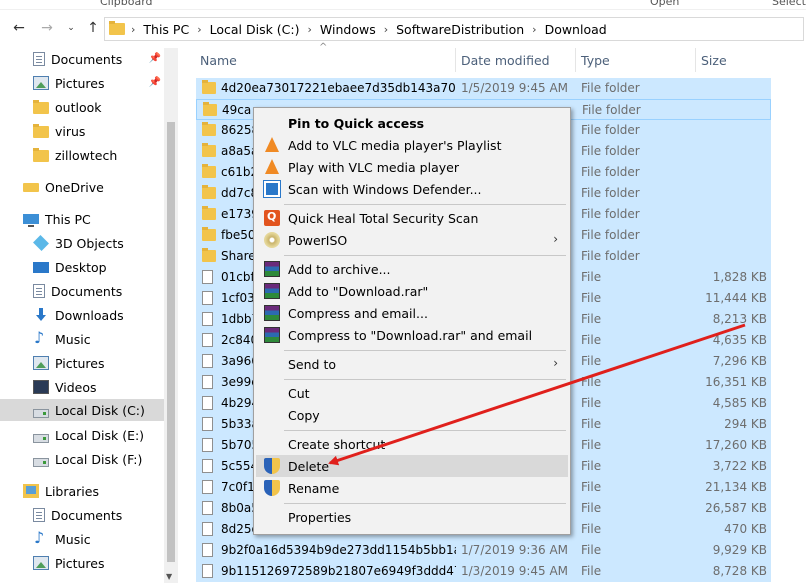 This screenshot has height=583, width=806. Describe the element at coordinates (82, 339) in the screenshot. I see `nav-item-music: Music` at that location.